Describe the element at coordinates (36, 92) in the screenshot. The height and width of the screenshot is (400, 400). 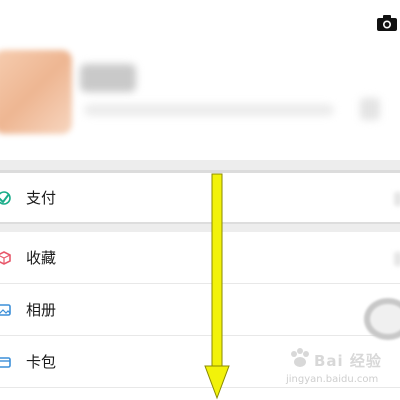
I see `avatar` at that location.